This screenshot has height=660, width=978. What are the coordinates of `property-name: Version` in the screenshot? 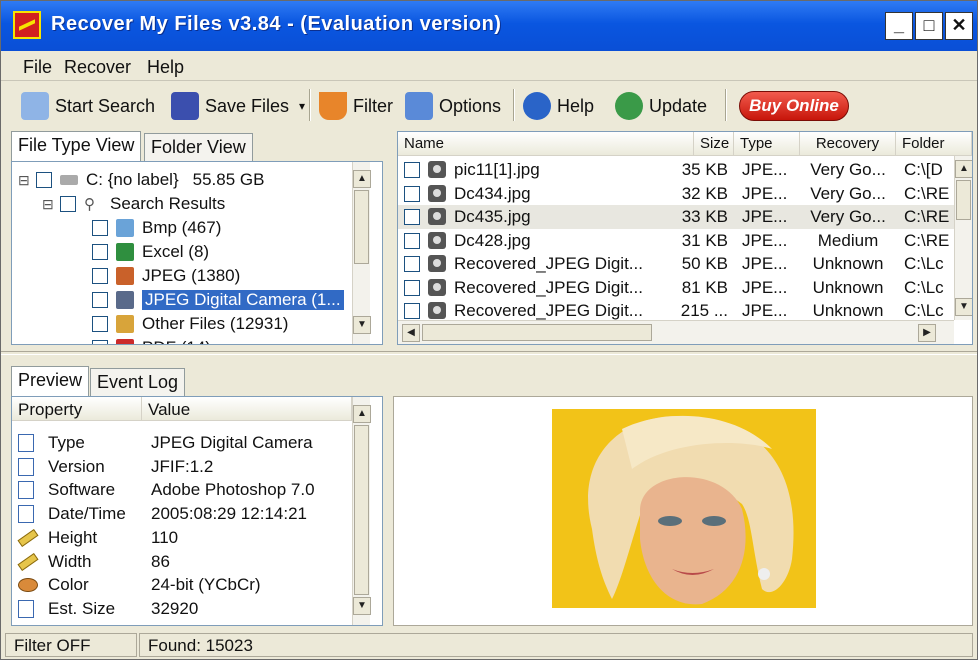 It's located at (76, 466).